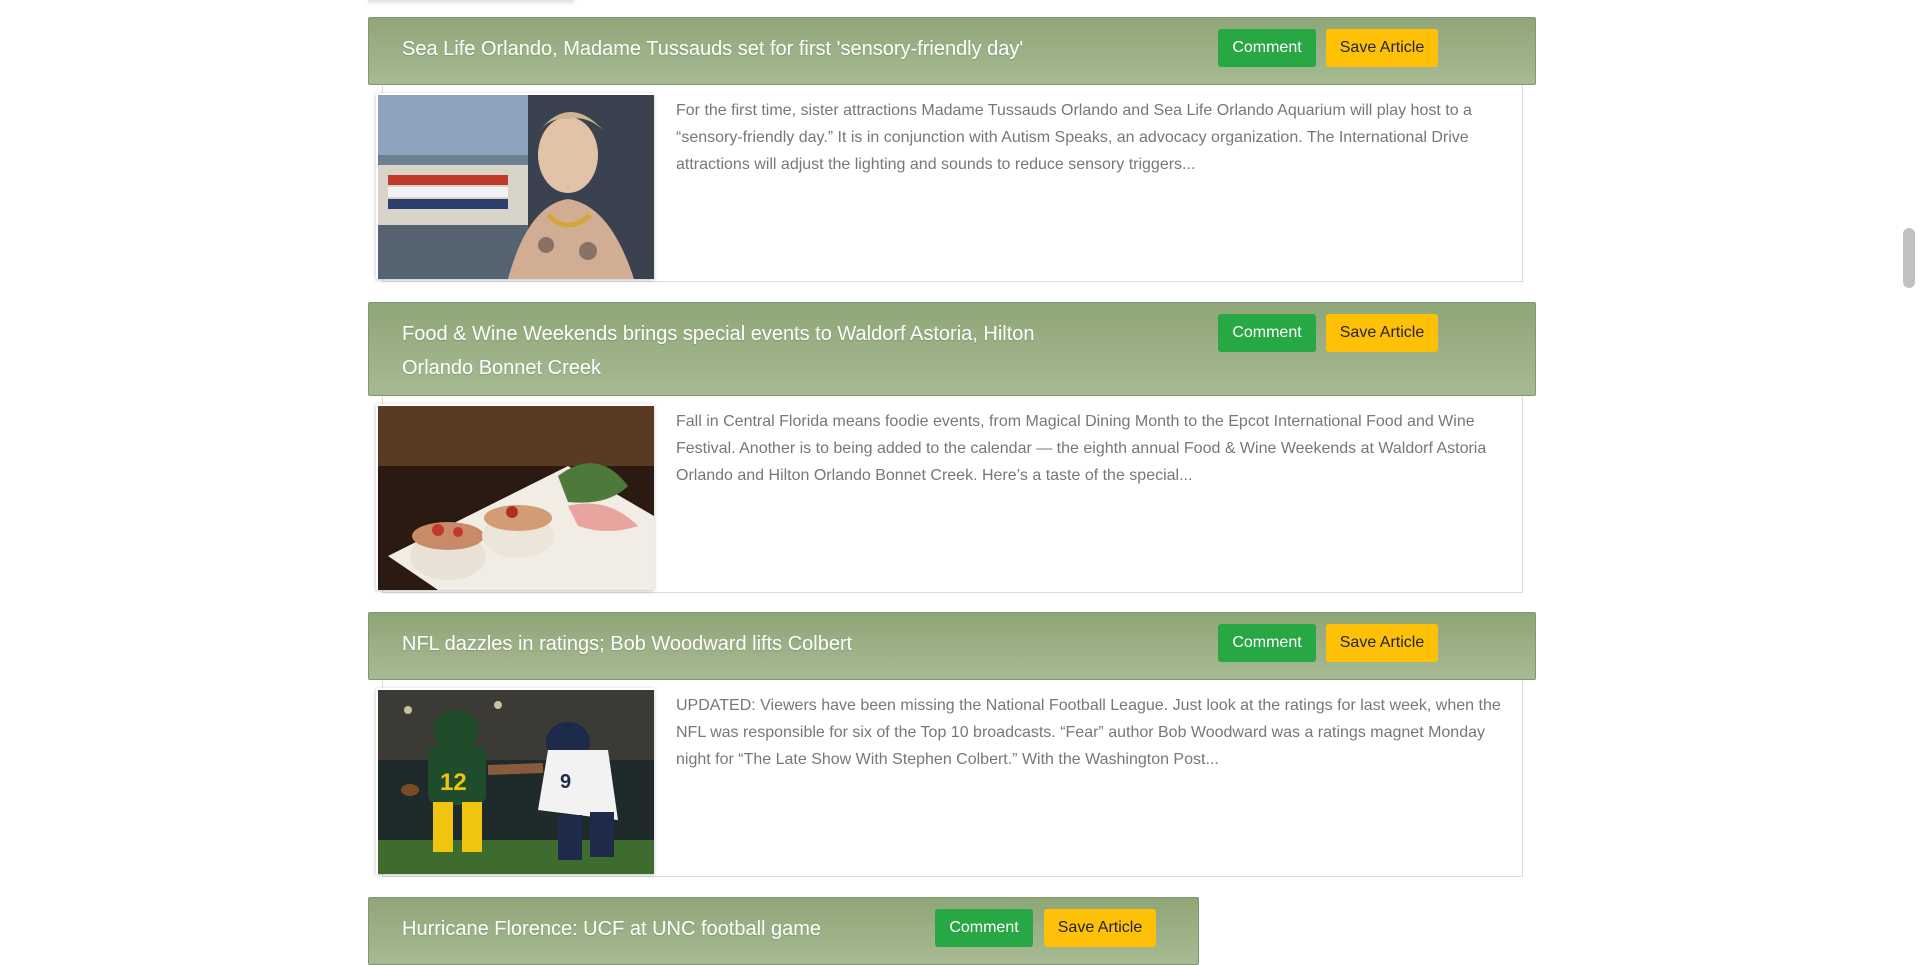 The height and width of the screenshot is (965, 1920). Describe the element at coordinates (453, 782) in the screenshot. I see `svg-text: 12` at that location.